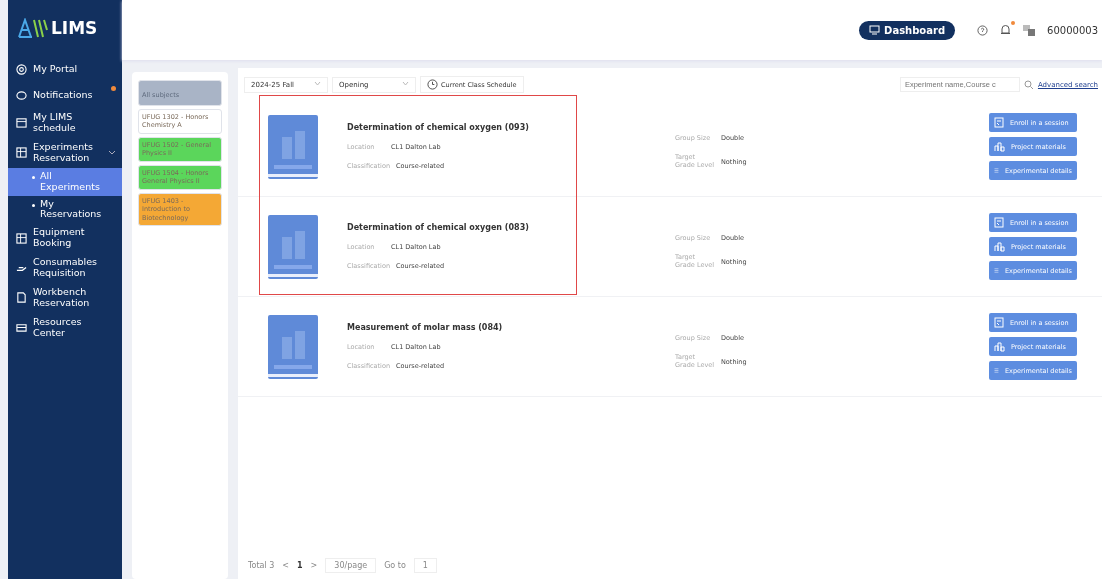  Describe the element at coordinates (1028, 84) in the screenshot. I see `search-icon` at that location.